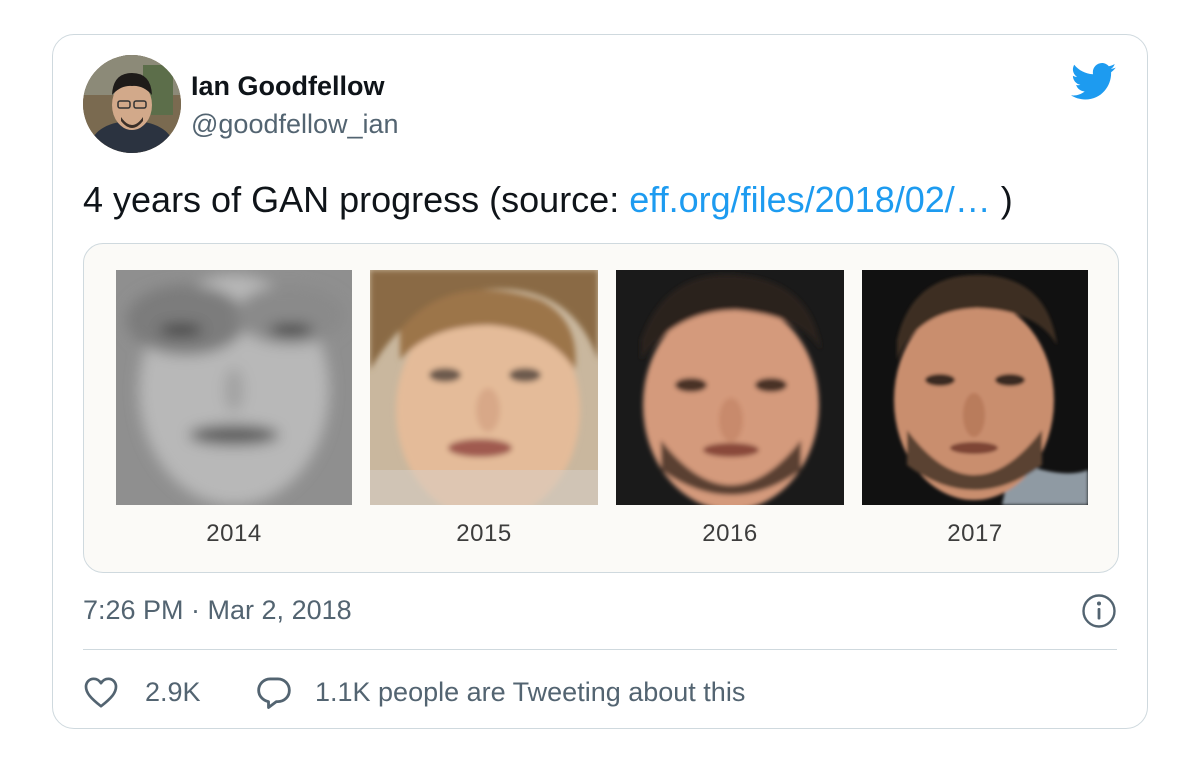 This screenshot has height=768, width=1188. Describe the element at coordinates (1094, 82) in the screenshot. I see `twitter-bird-icon` at that location.